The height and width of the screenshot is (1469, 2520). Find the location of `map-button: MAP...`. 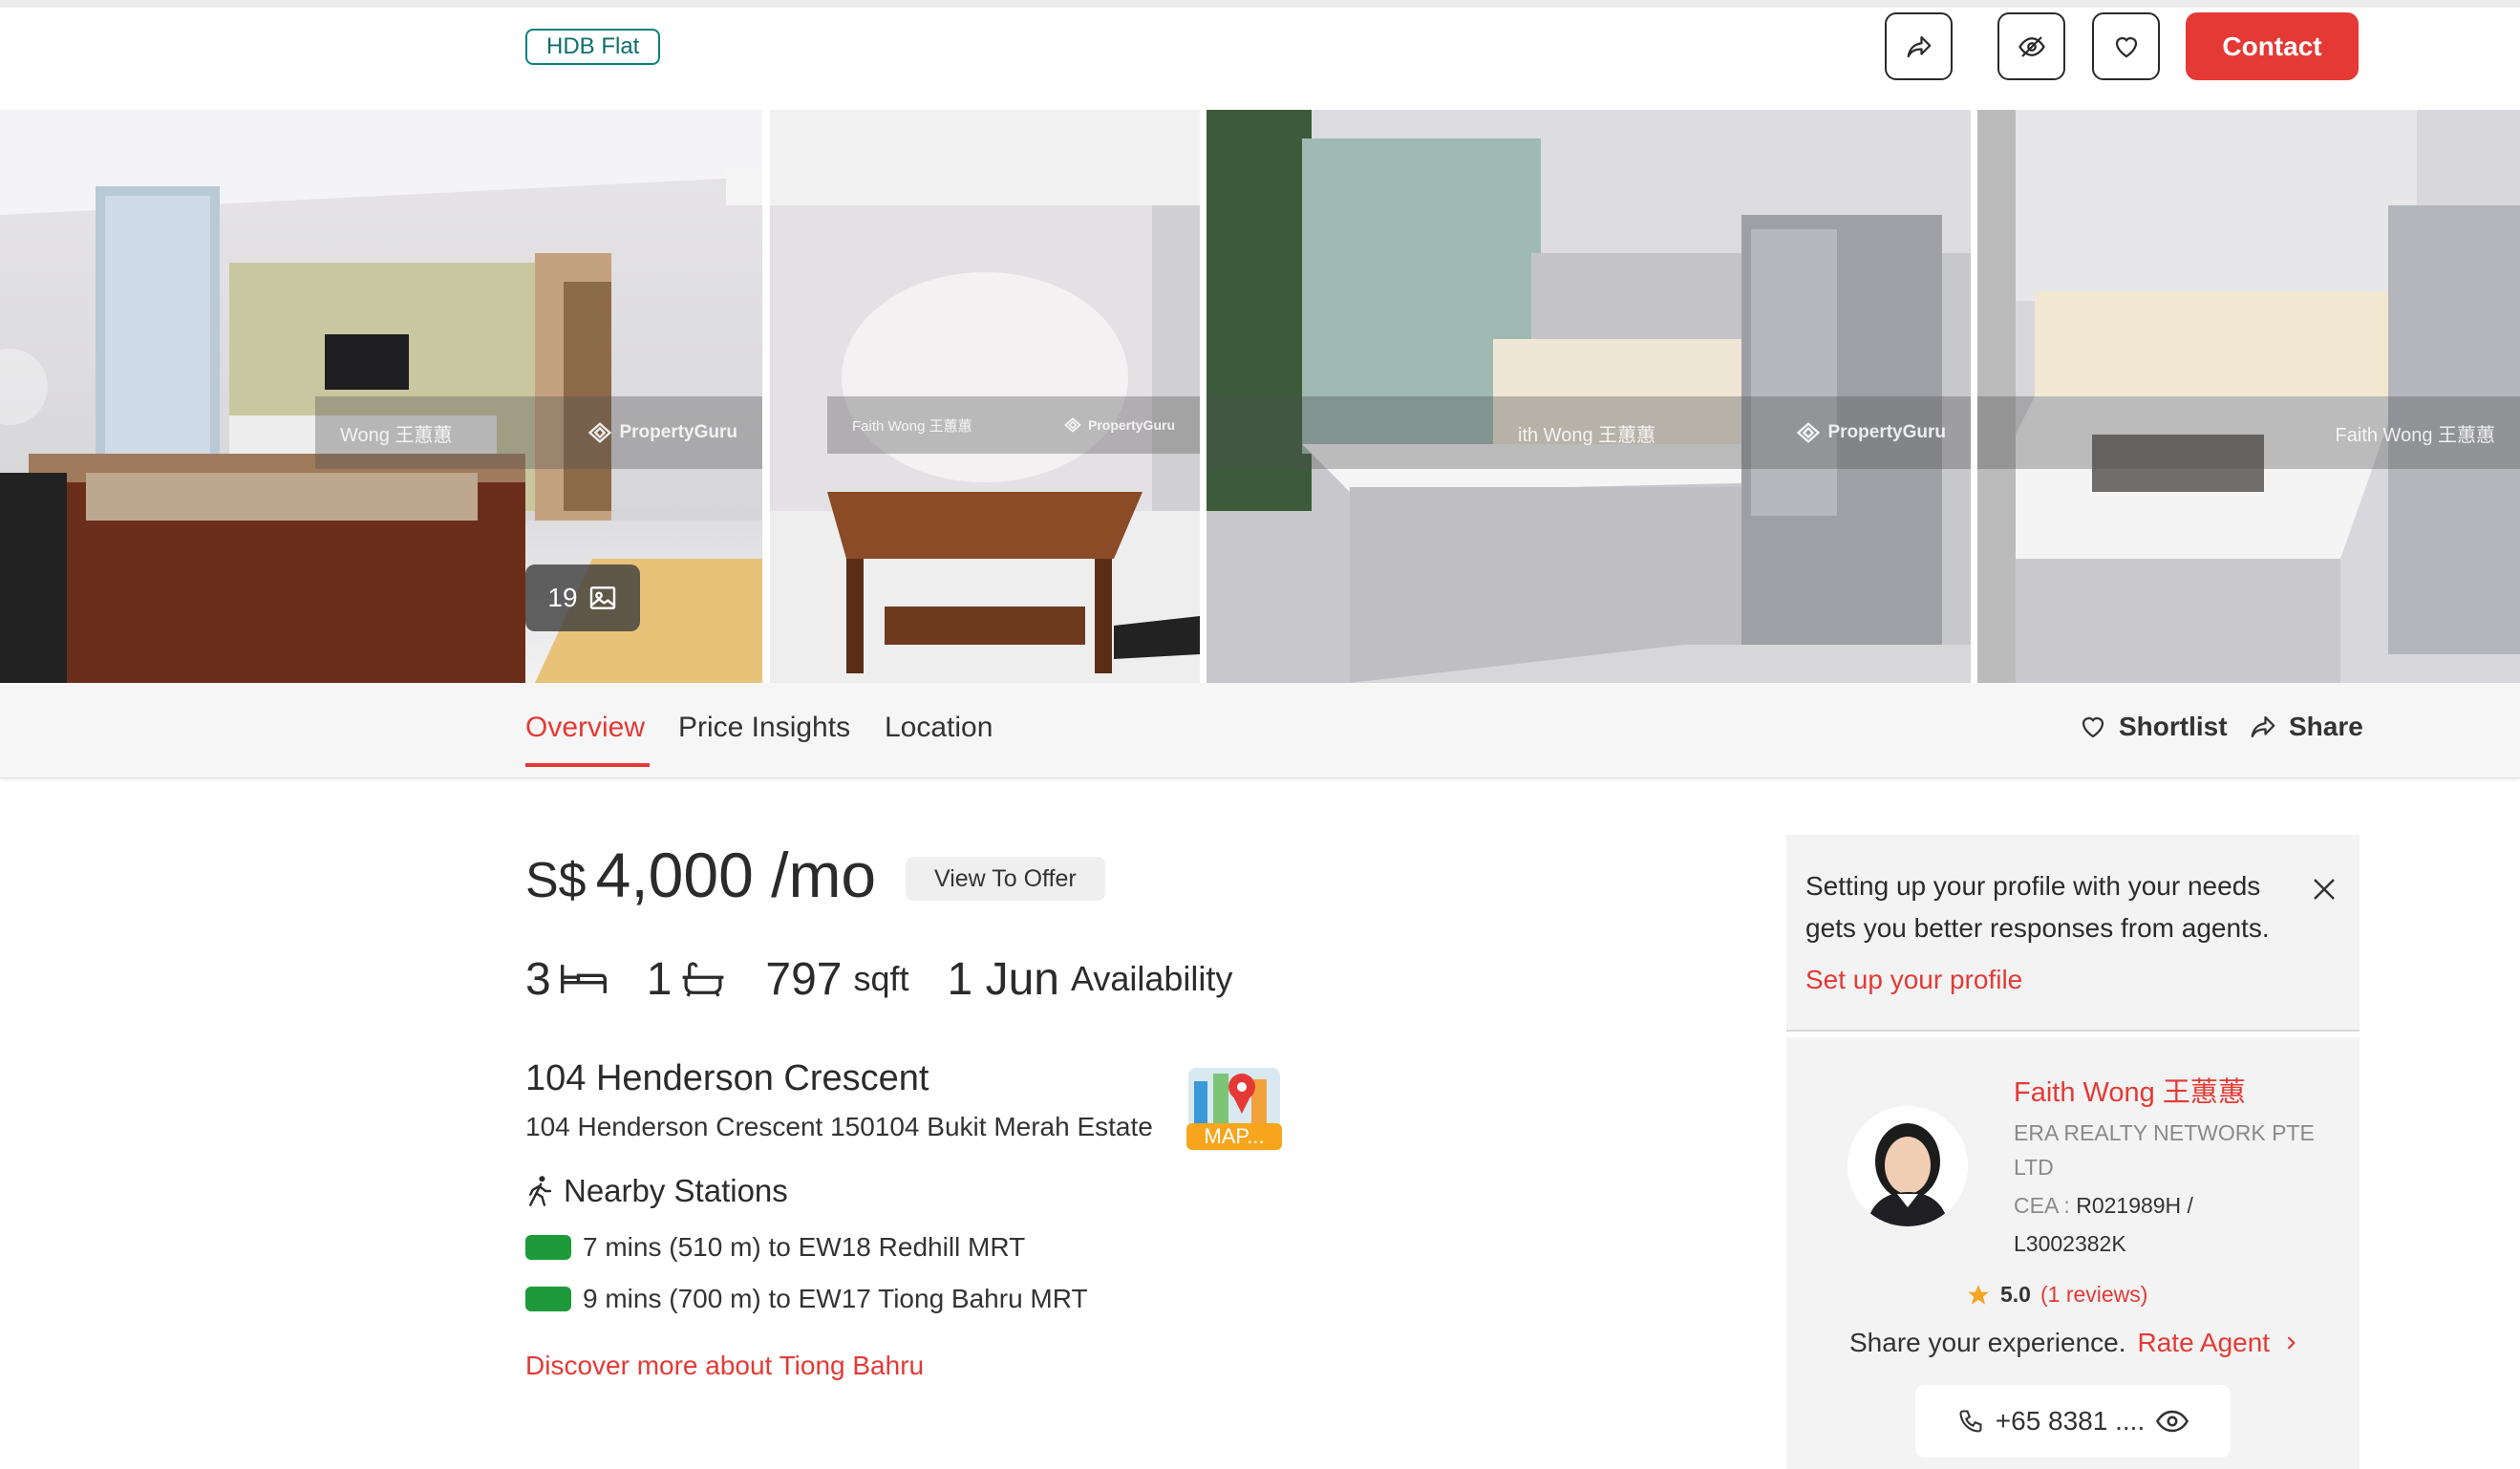

map-button: MAP... is located at coordinates (1234, 1103).